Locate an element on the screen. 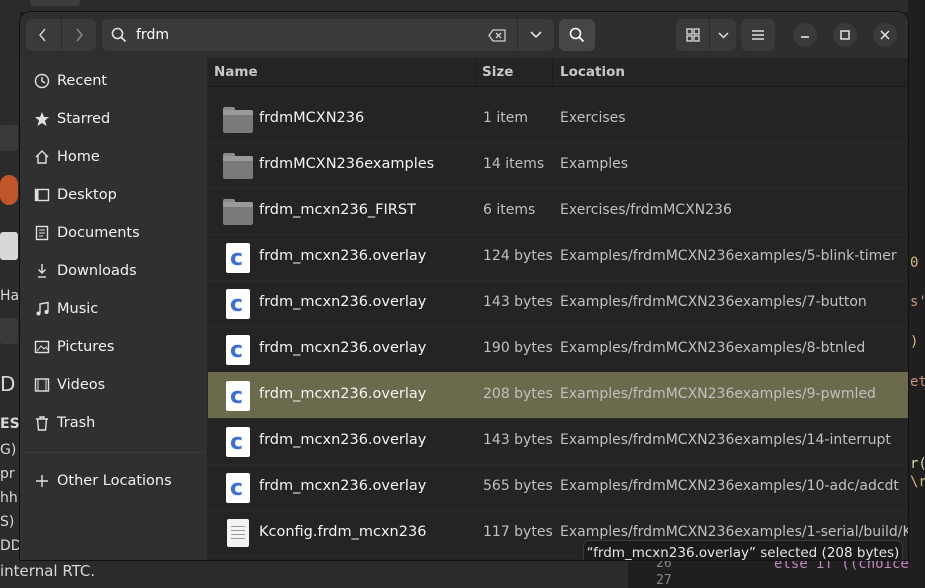  chevron-right-icon is located at coordinates (79, 35).